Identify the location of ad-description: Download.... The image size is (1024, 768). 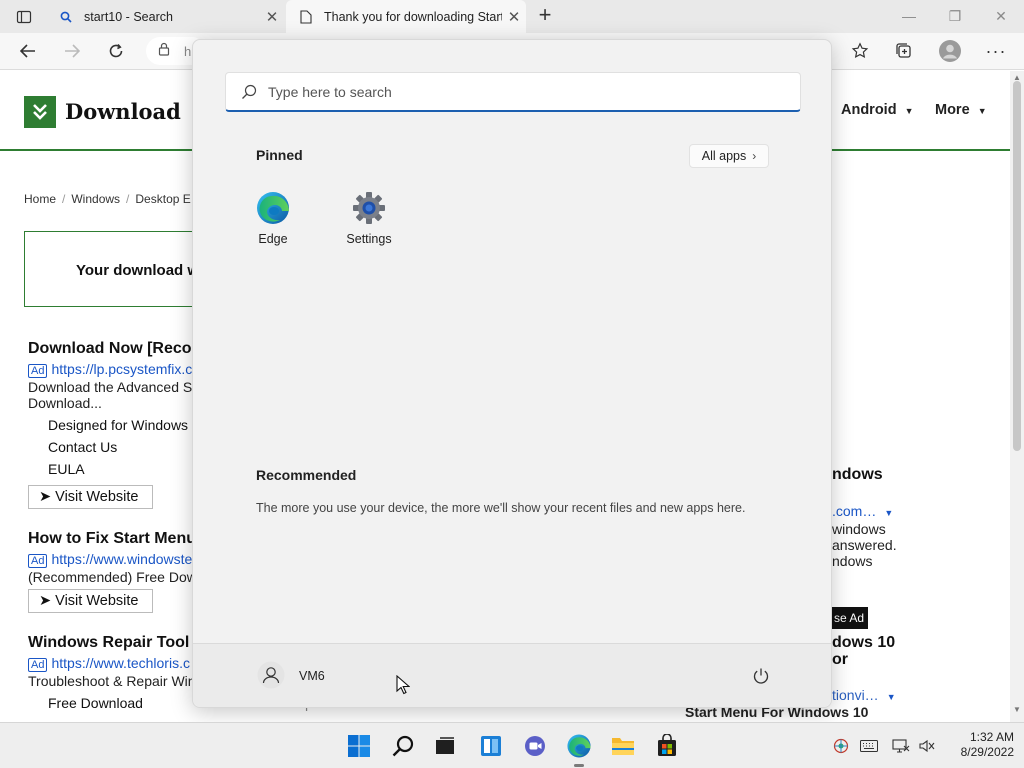
(65, 403).